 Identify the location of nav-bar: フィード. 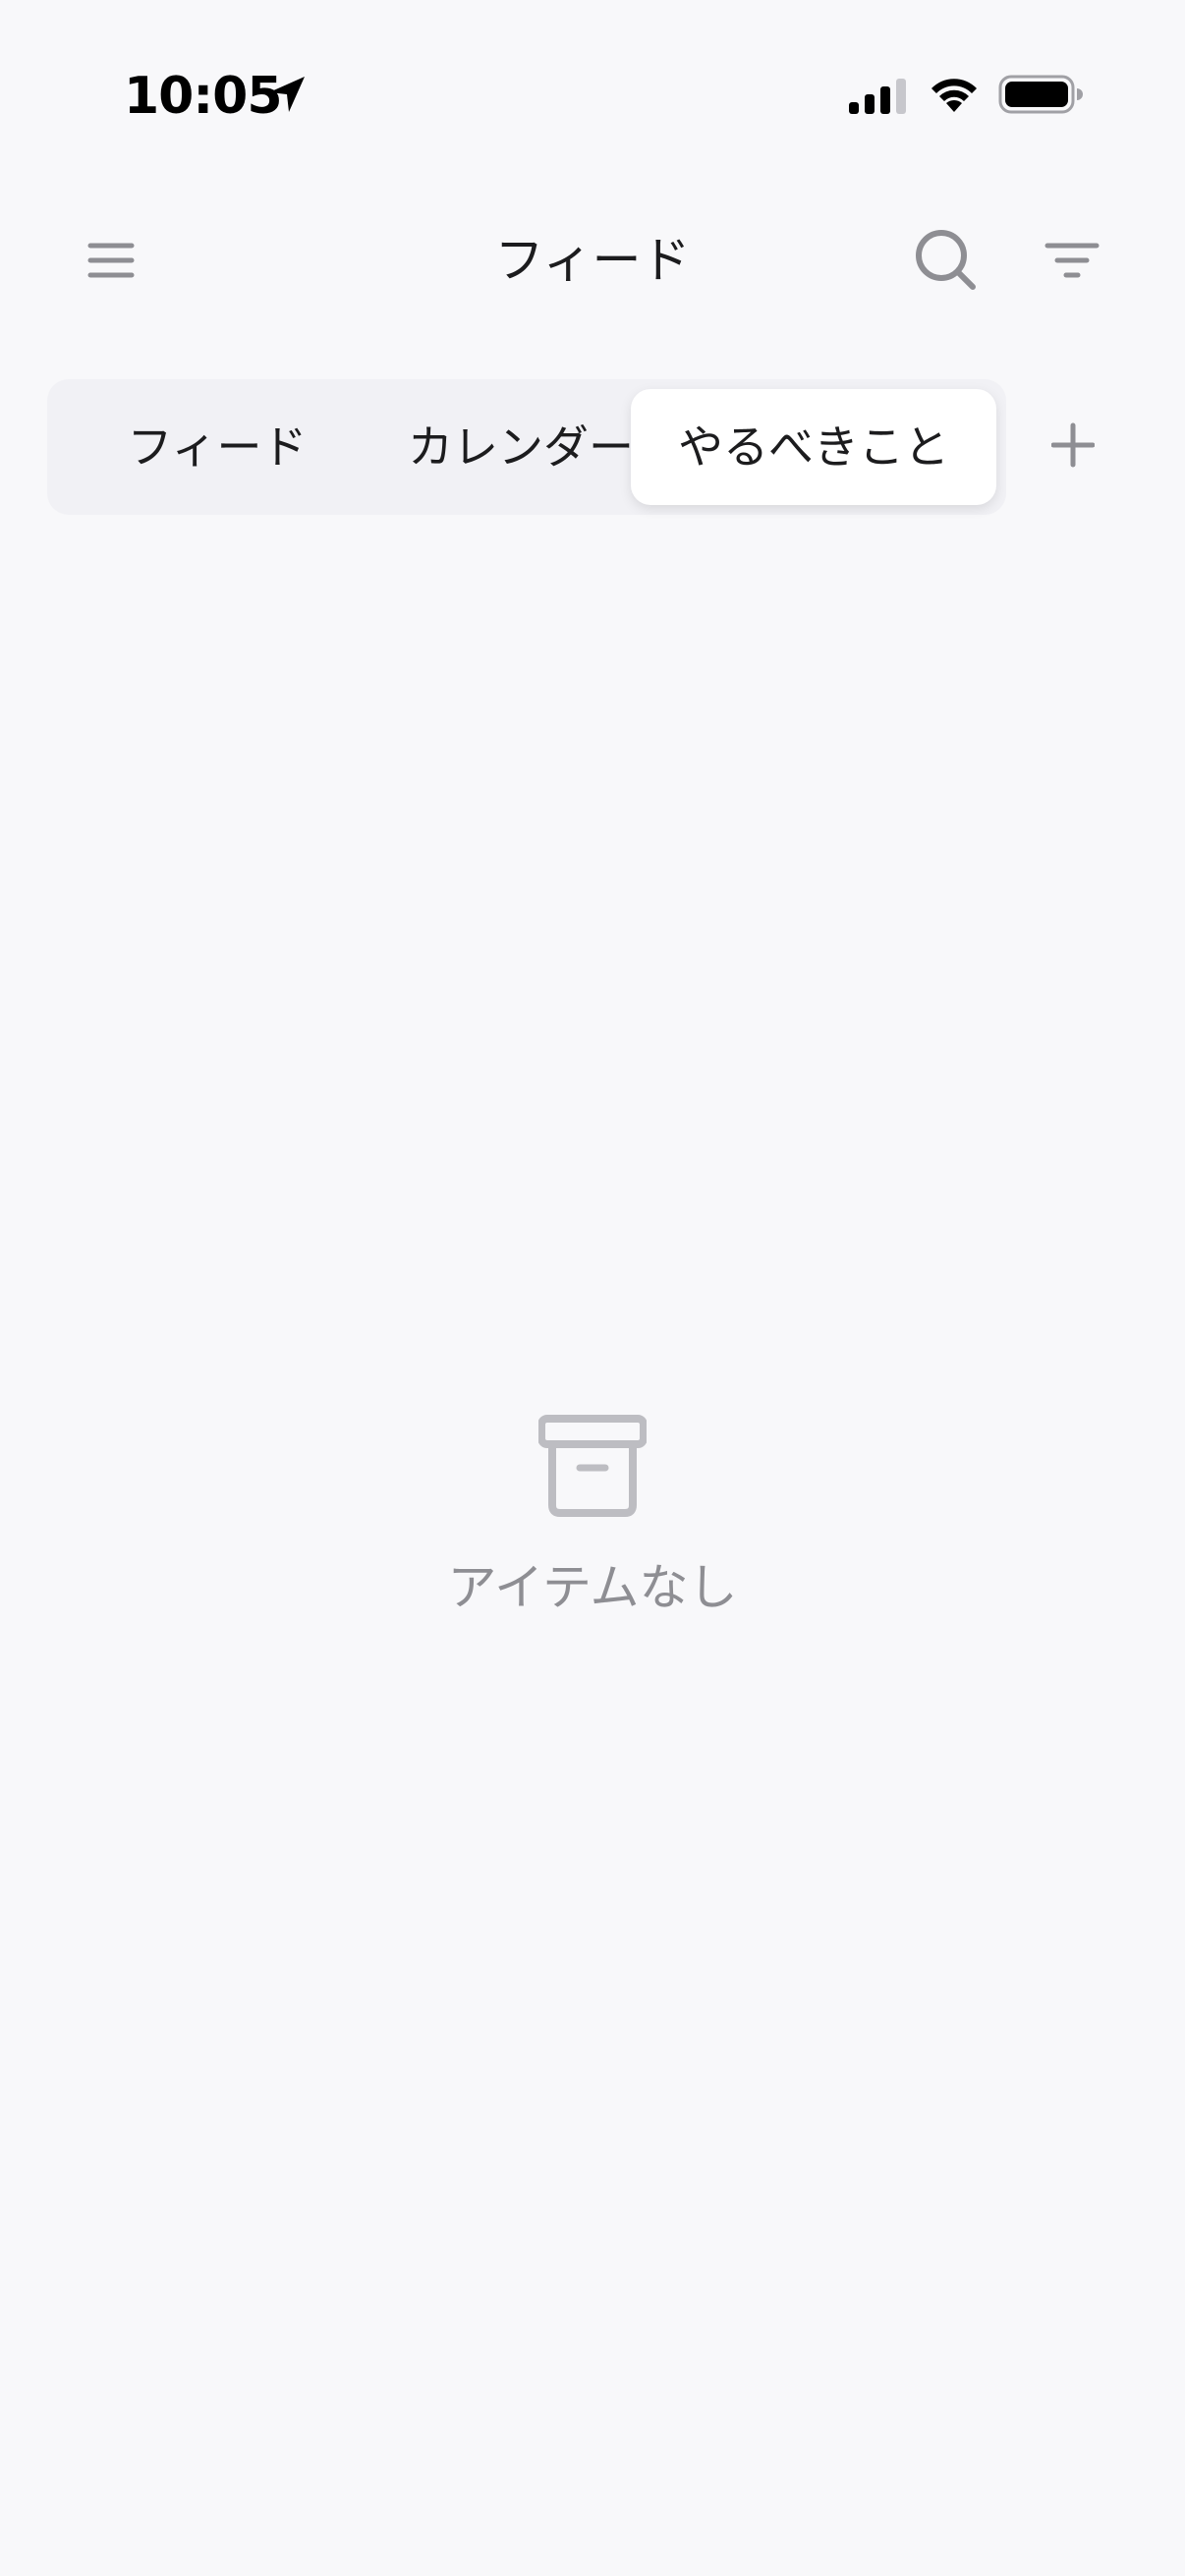
(592, 260).